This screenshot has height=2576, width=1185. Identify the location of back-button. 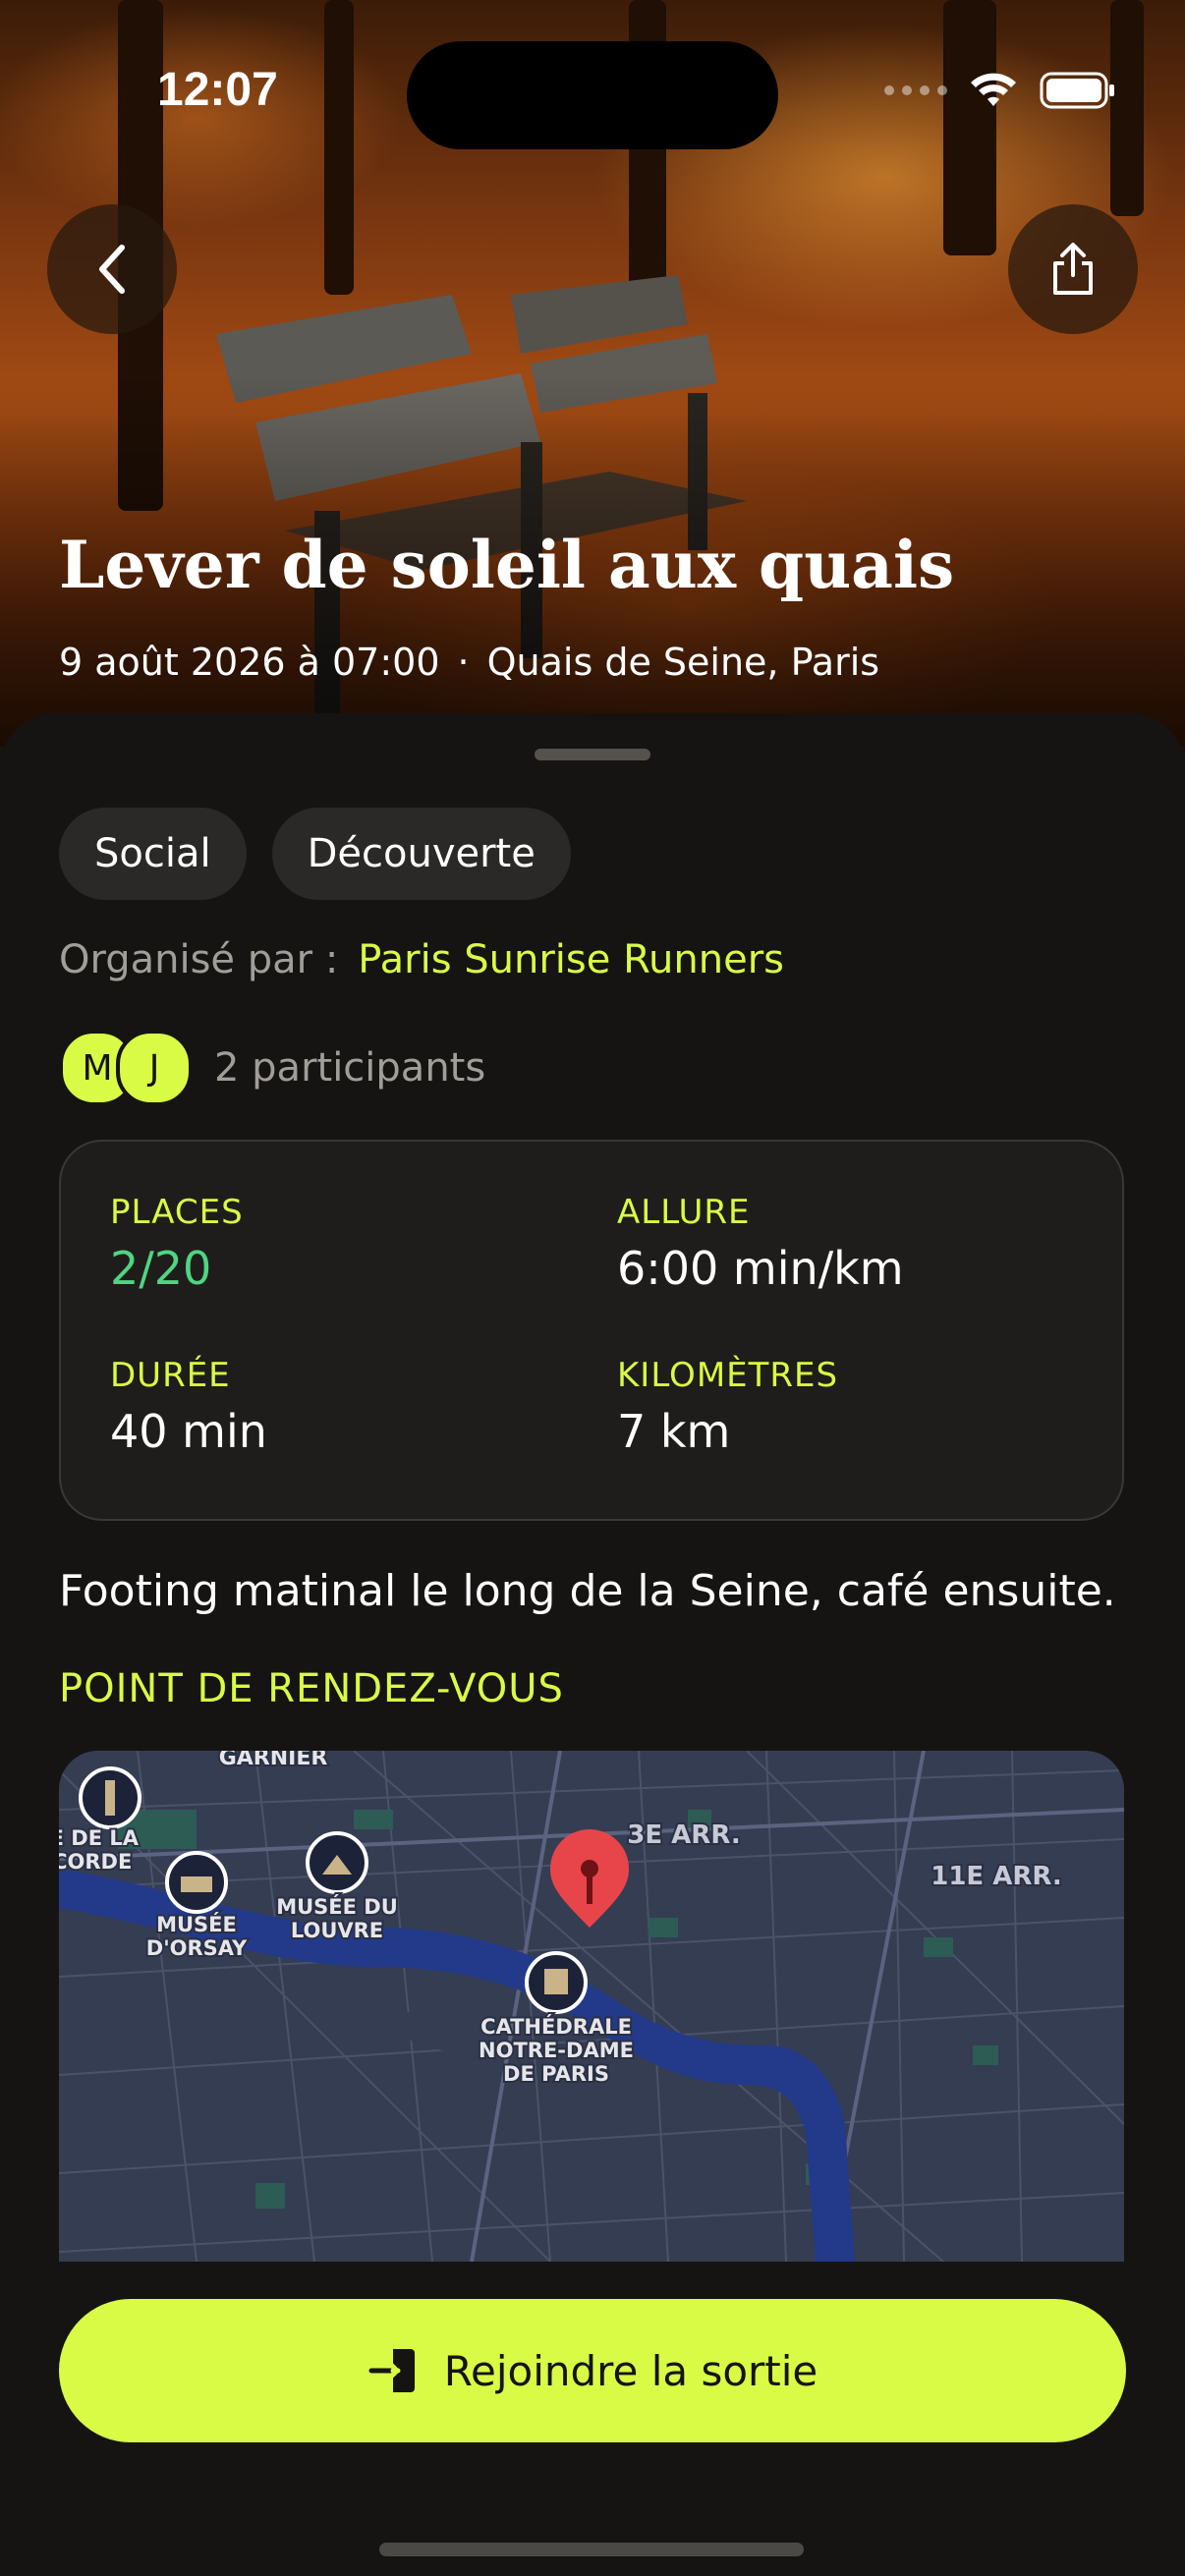
(112, 269).